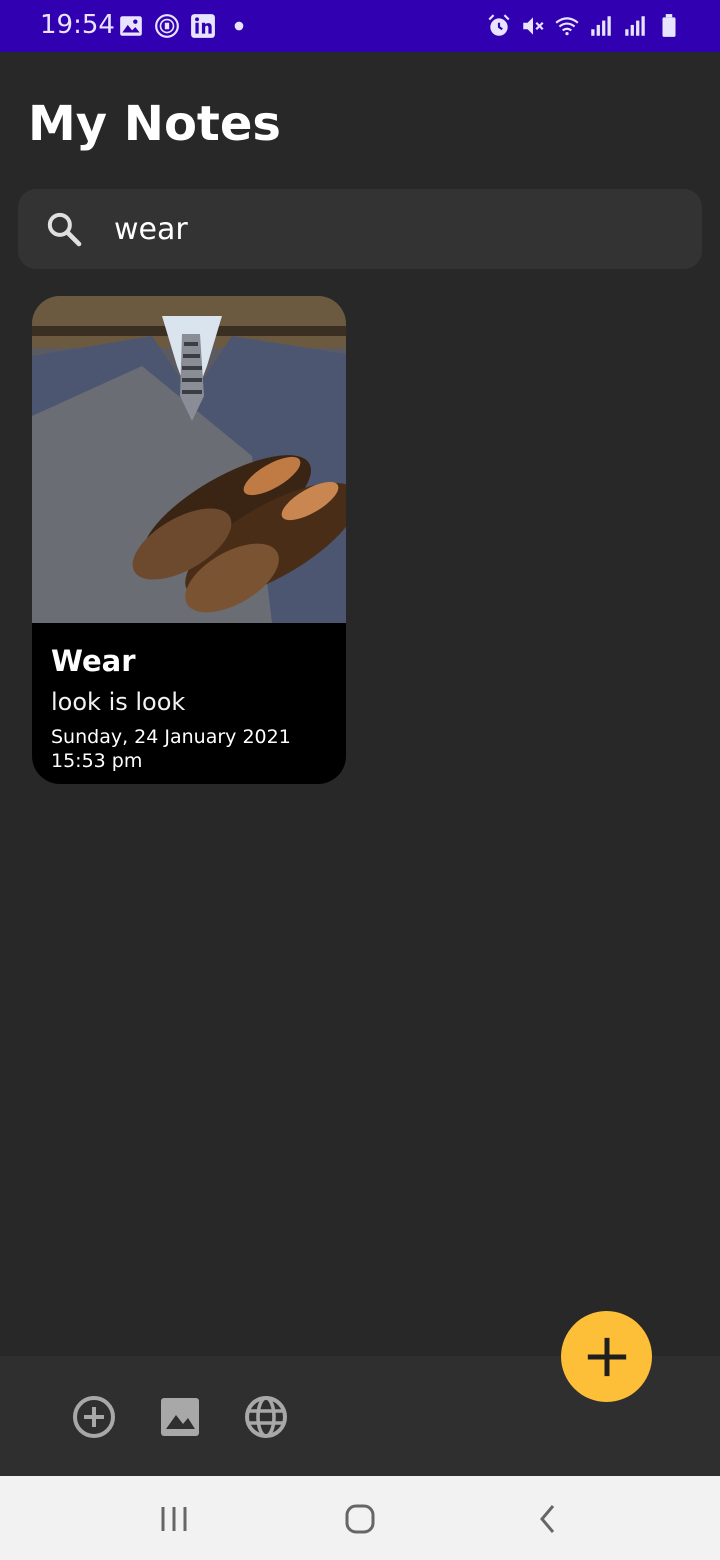 This screenshot has height=1560, width=720. Describe the element at coordinates (174, 1519) in the screenshot. I see `recents-icon` at that location.